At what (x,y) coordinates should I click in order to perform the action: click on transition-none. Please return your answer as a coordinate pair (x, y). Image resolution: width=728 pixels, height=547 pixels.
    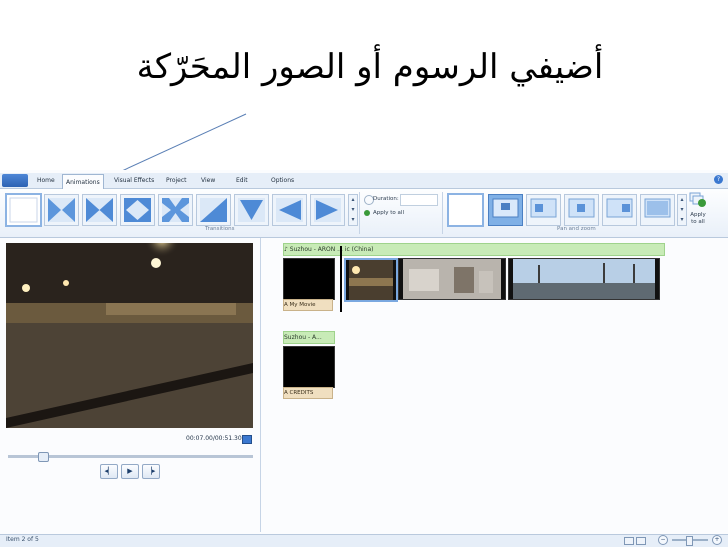
    Looking at the image, I should click on (23, 210).